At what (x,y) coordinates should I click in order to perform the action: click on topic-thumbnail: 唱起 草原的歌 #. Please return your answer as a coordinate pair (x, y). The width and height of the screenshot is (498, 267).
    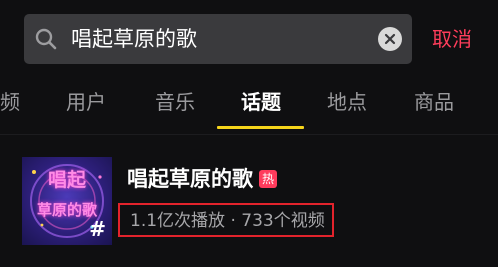
    Looking at the image, I should click on (67, 201).